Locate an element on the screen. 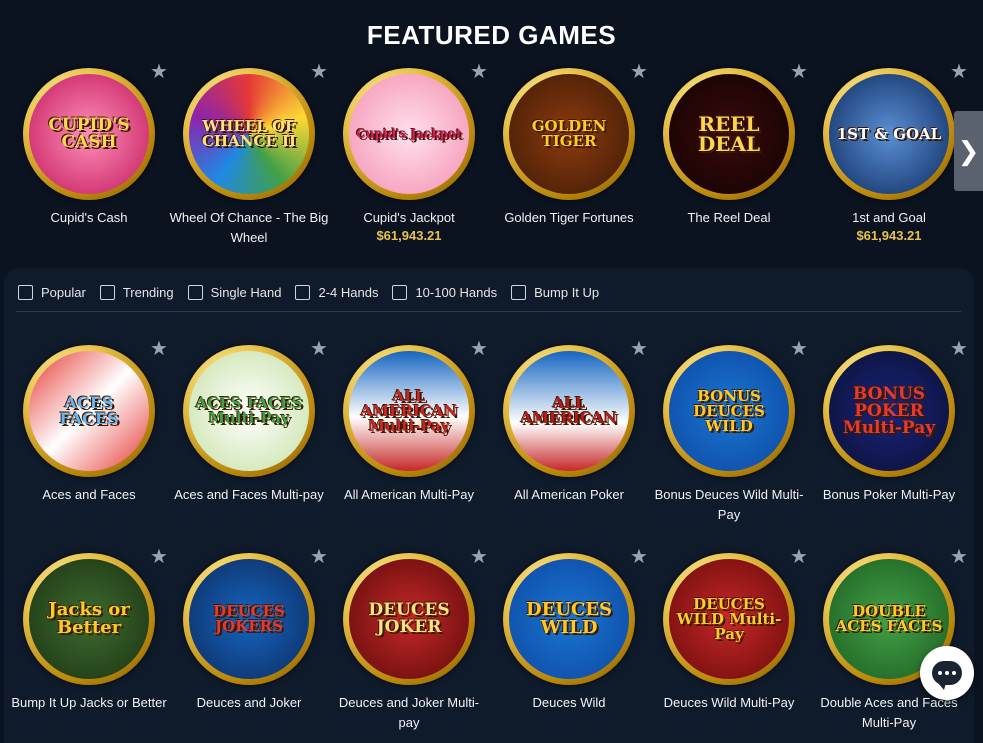  game-name: Golden Tiger Fortunes is located at coordinates (569, 218).